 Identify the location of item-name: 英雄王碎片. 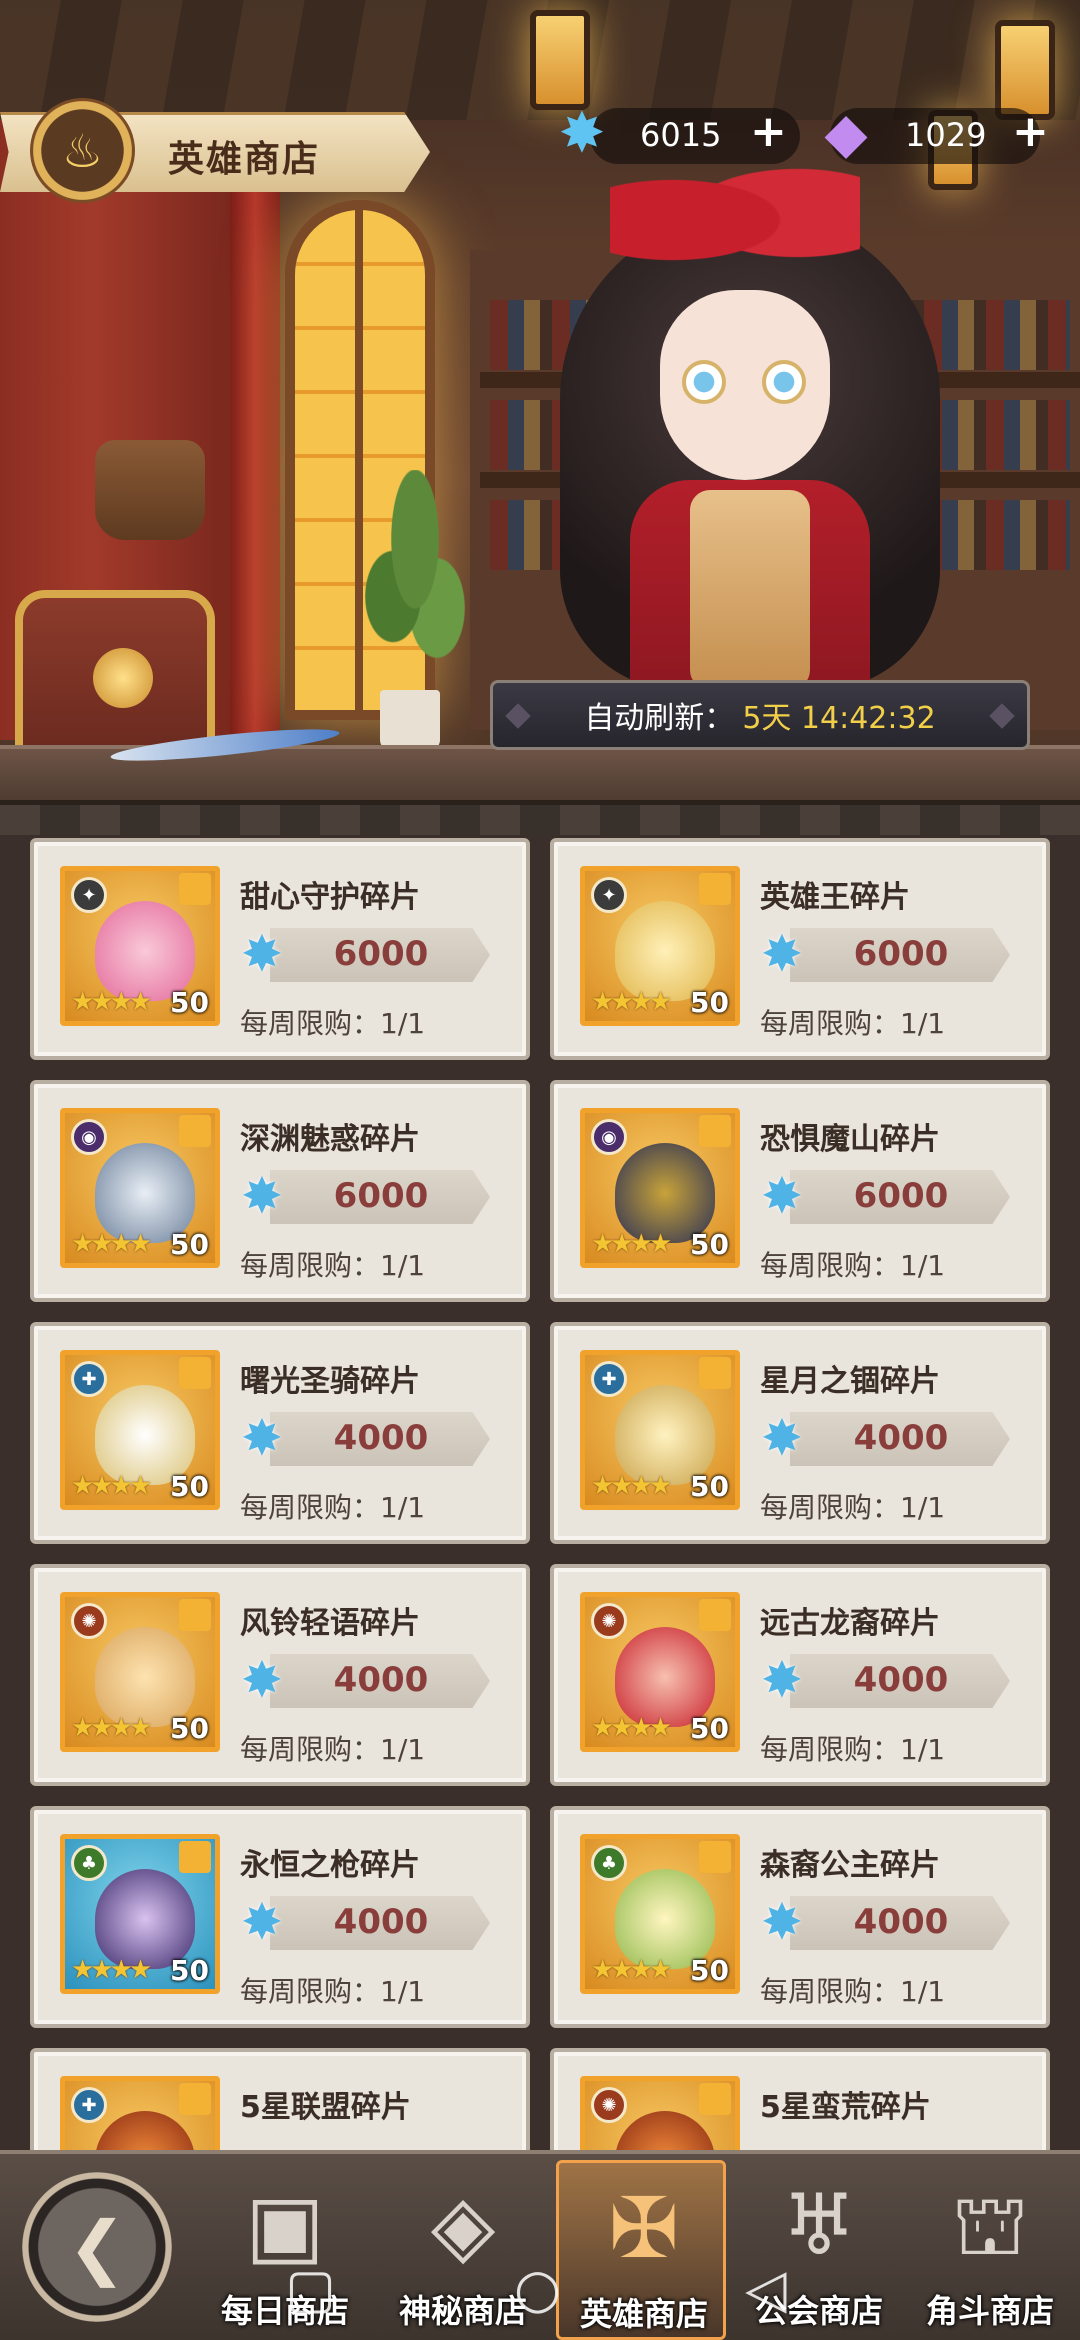
(835, 897).